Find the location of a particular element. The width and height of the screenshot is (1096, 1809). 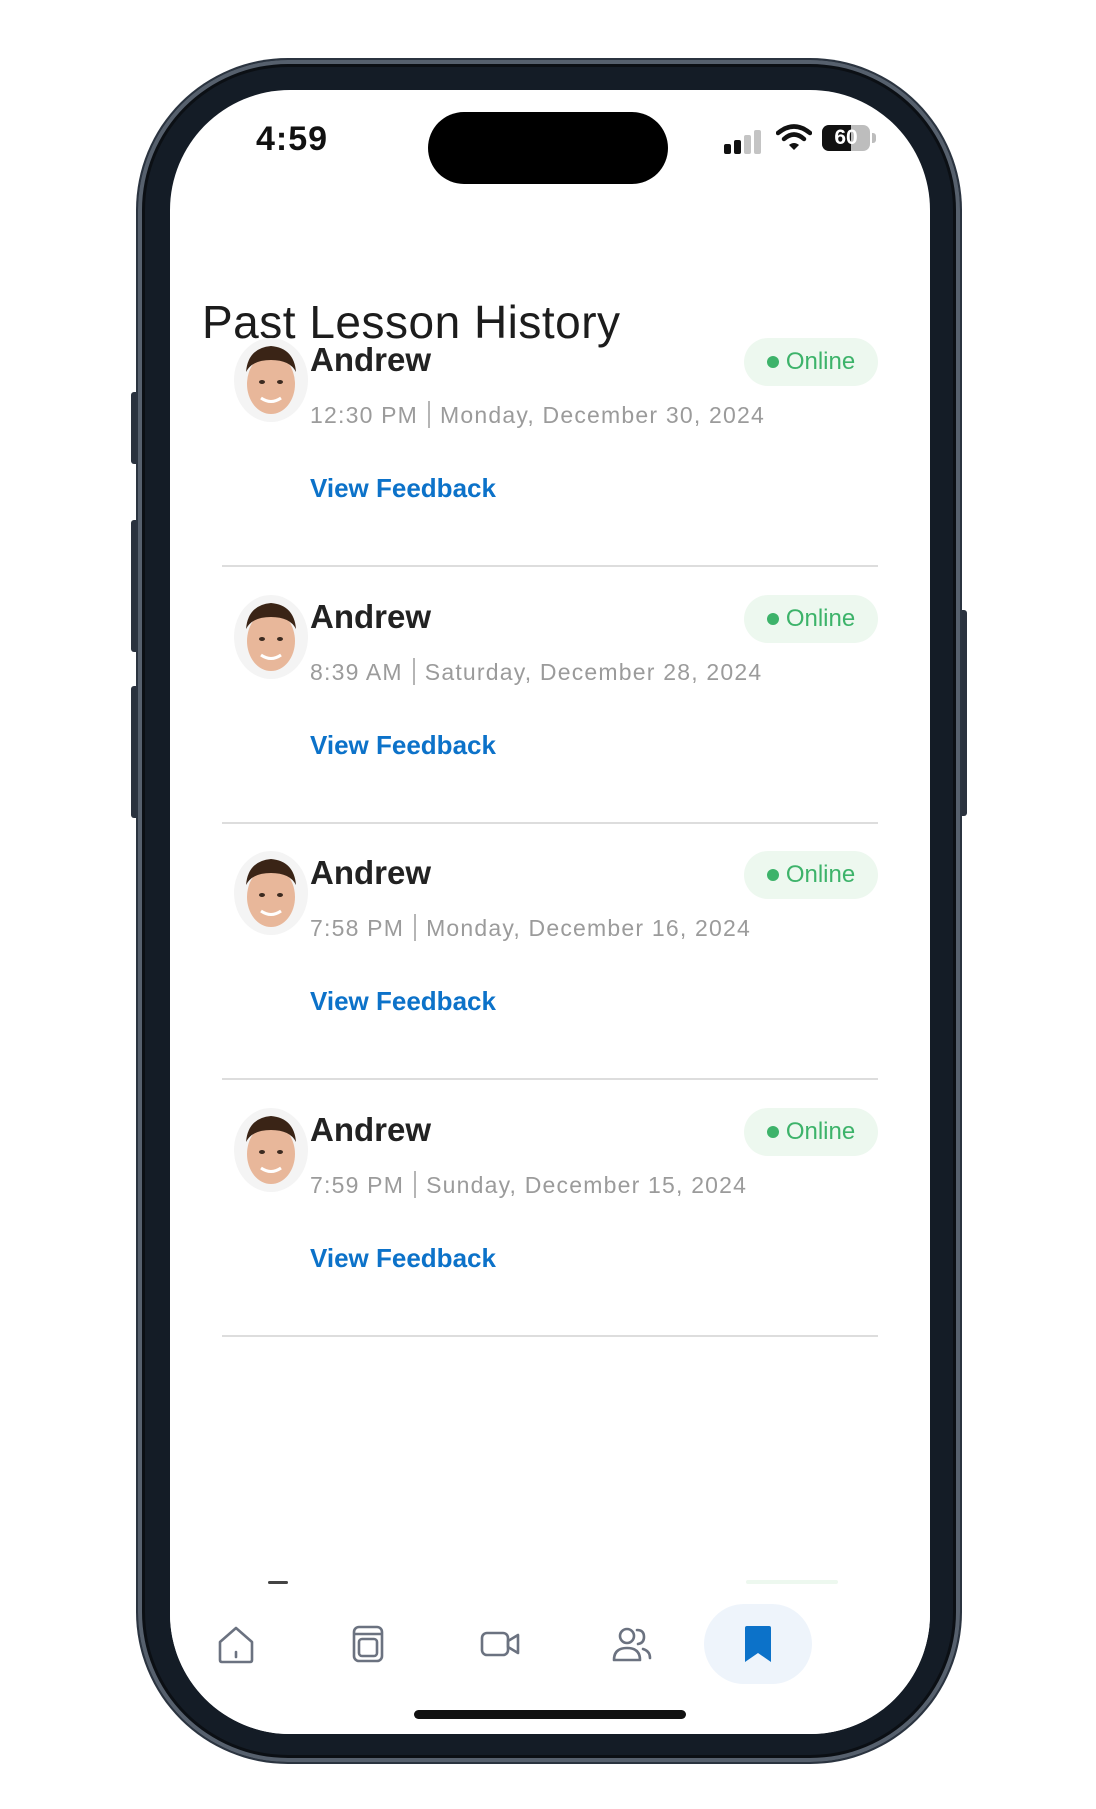

home-indicator is located at coordinates (550, 1714).